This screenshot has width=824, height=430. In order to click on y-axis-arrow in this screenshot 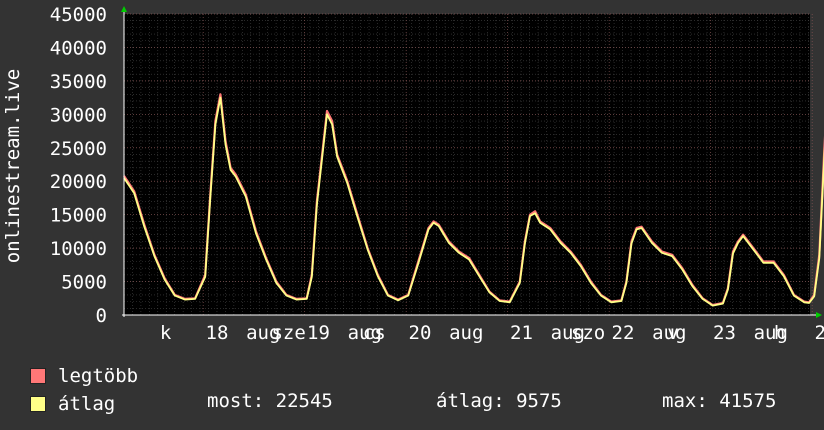, I will do `click(124, 9)`.